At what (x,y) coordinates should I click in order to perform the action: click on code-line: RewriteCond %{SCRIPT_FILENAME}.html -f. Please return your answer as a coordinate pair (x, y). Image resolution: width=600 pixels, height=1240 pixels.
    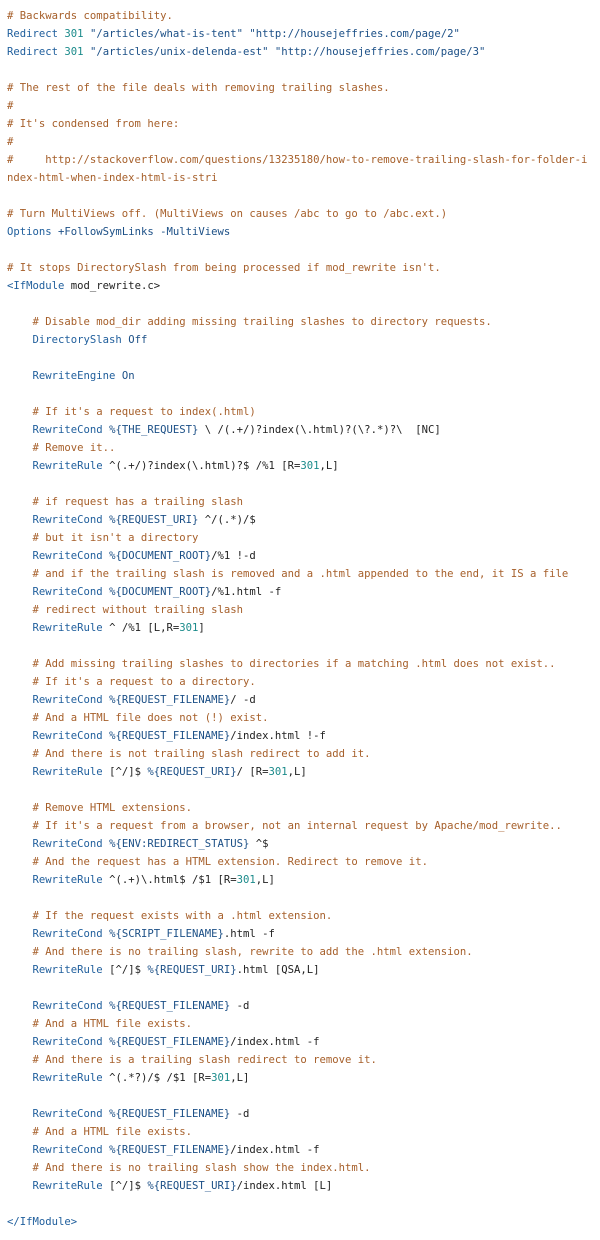
    Looking at the image, I should click on (303, 934).